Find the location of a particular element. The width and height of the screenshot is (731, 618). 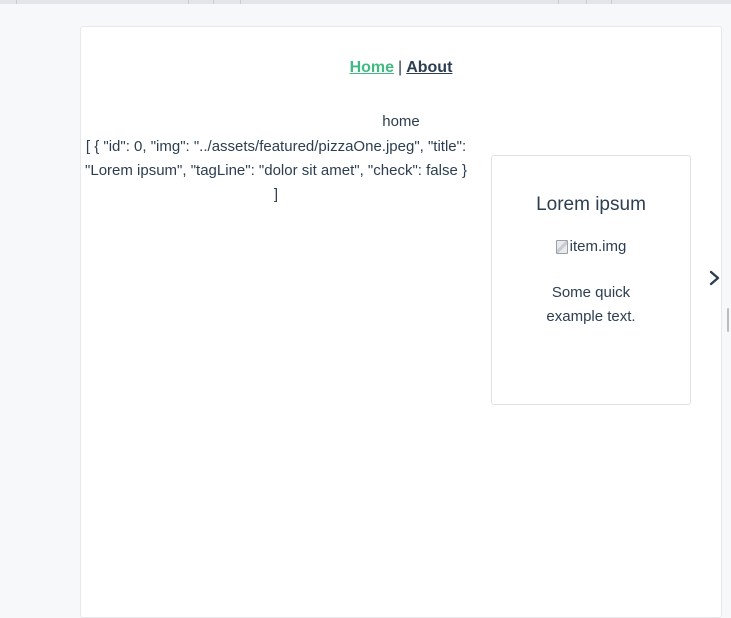

card-image-alt: item.img is located at coordinates (598, 246).